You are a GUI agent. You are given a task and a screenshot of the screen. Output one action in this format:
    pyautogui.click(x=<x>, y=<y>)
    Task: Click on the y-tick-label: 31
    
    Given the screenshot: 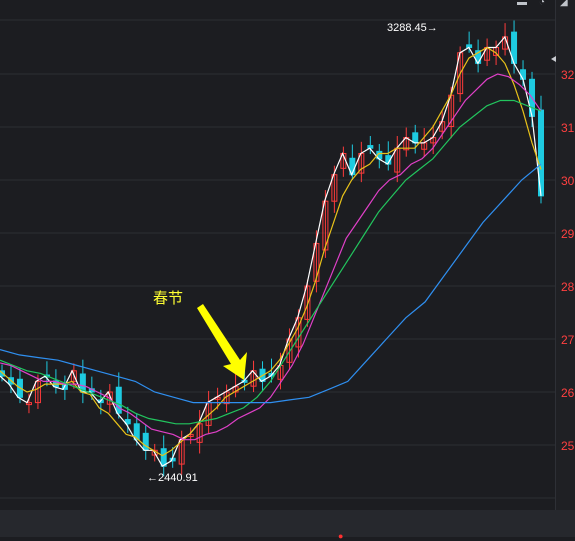 What is the action you would take?
    pyautogui.click(x=568, y=128)
    